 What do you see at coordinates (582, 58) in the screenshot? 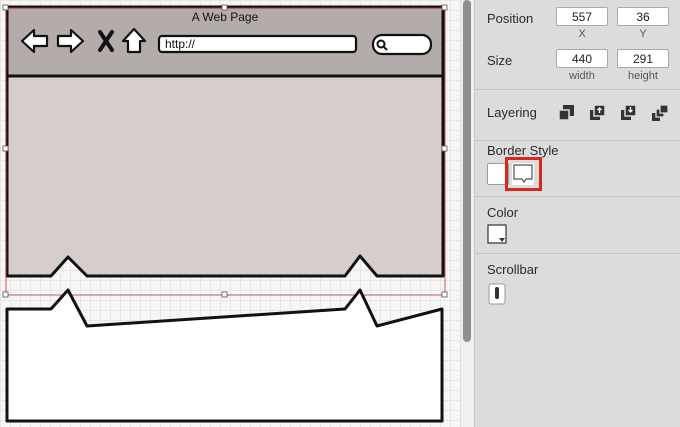
I see `size-width-field: 440` at bounding box center [582, 58].